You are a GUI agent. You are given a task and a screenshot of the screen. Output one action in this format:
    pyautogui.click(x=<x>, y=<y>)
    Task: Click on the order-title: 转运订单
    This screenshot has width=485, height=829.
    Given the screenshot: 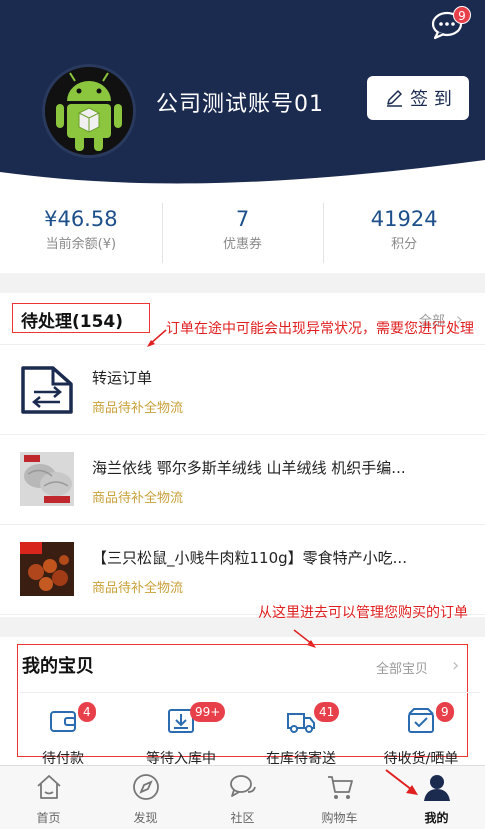 What is the action you would take?
    pyautogui.click(x=122, y=378)
    